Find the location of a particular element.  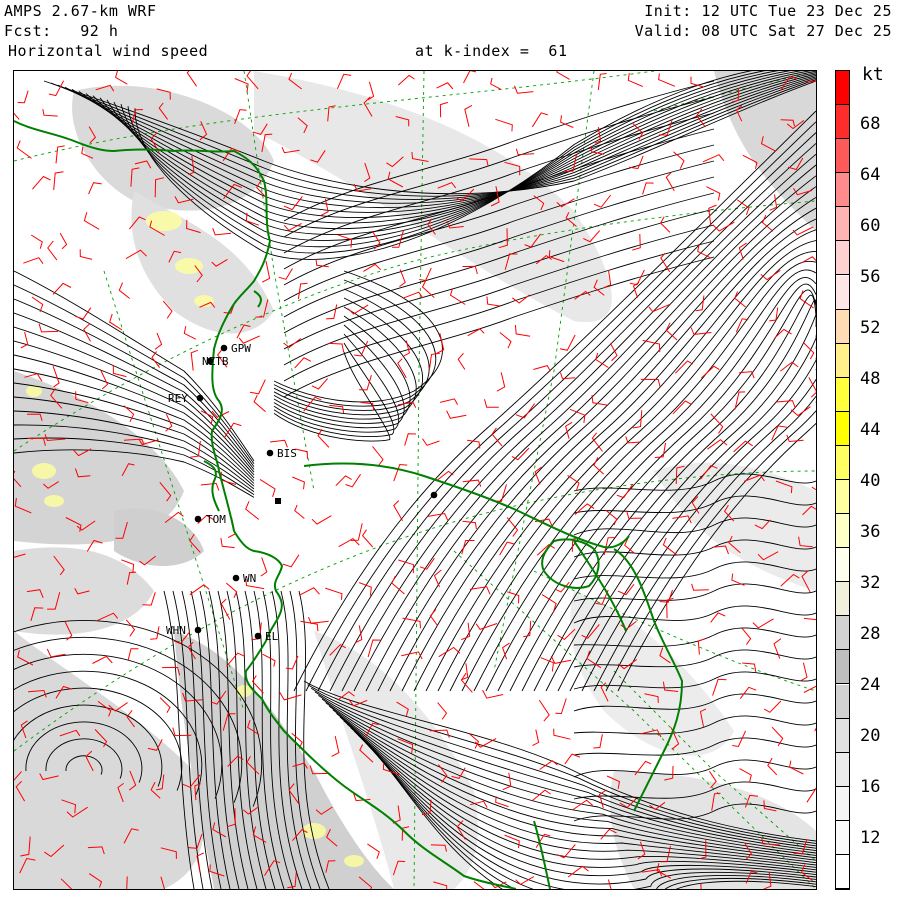

colorbar-label: 24 is located at coordinates (870, 685).